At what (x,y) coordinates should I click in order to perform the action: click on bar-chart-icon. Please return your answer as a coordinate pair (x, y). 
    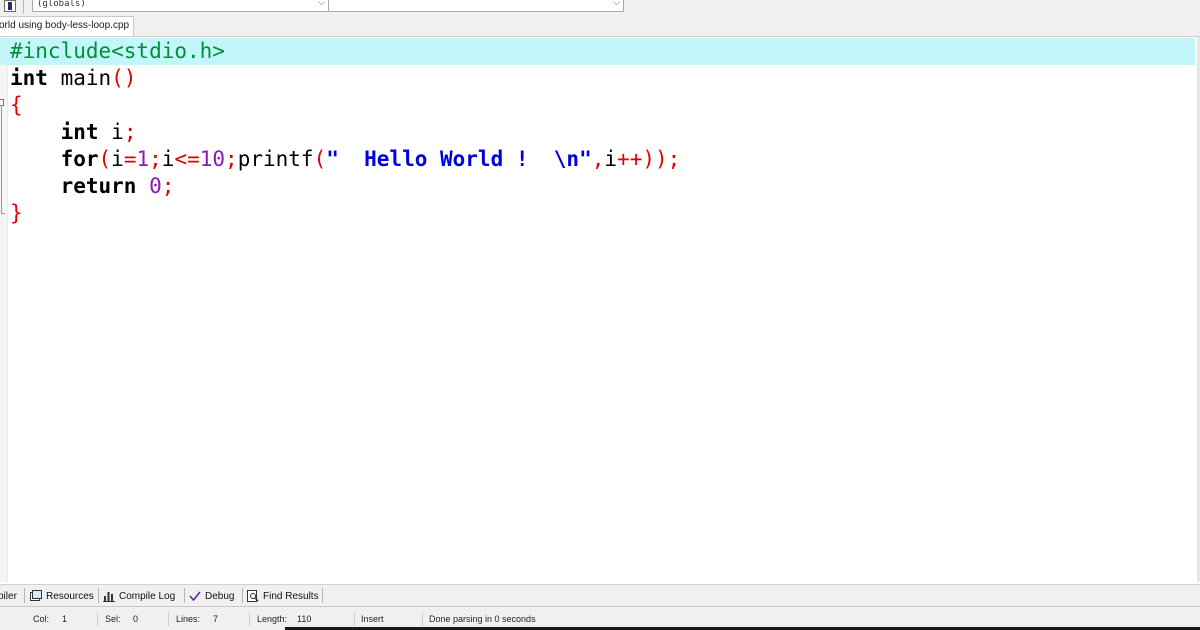
    Looking at the image, I should click on (109, 596).